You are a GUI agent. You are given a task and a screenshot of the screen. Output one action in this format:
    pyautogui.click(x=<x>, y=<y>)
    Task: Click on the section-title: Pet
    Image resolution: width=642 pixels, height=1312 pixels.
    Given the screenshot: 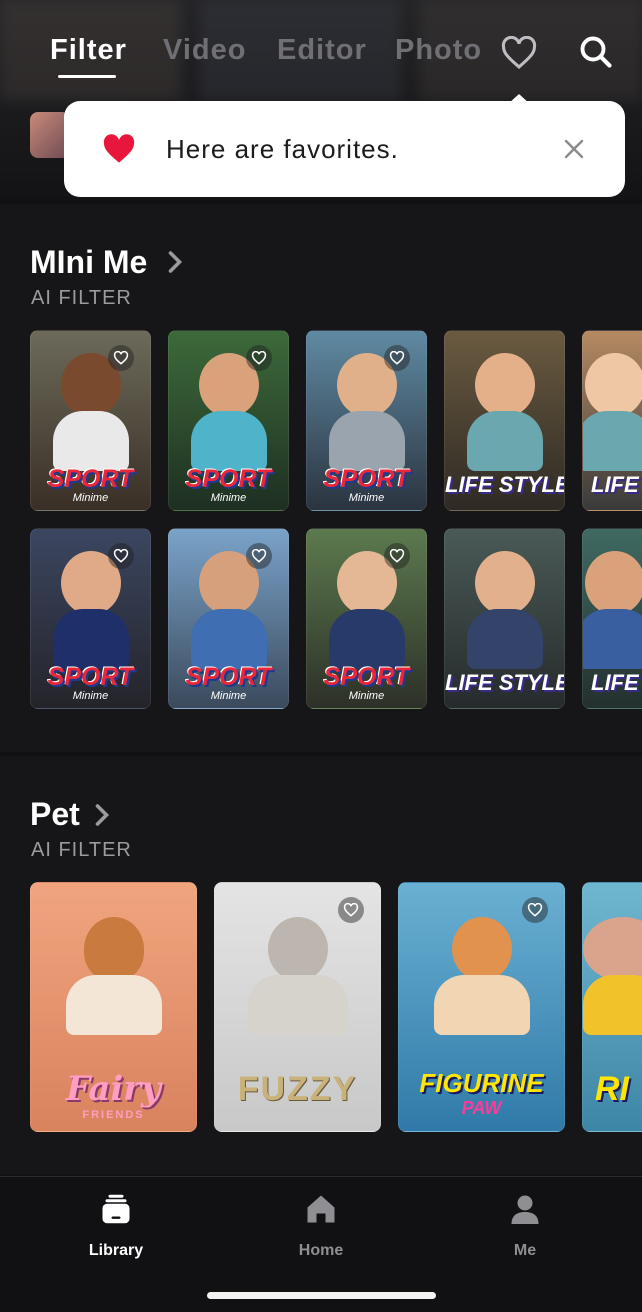 What is the action you would take?
    pyautogui.click(x=55, y=814)
    